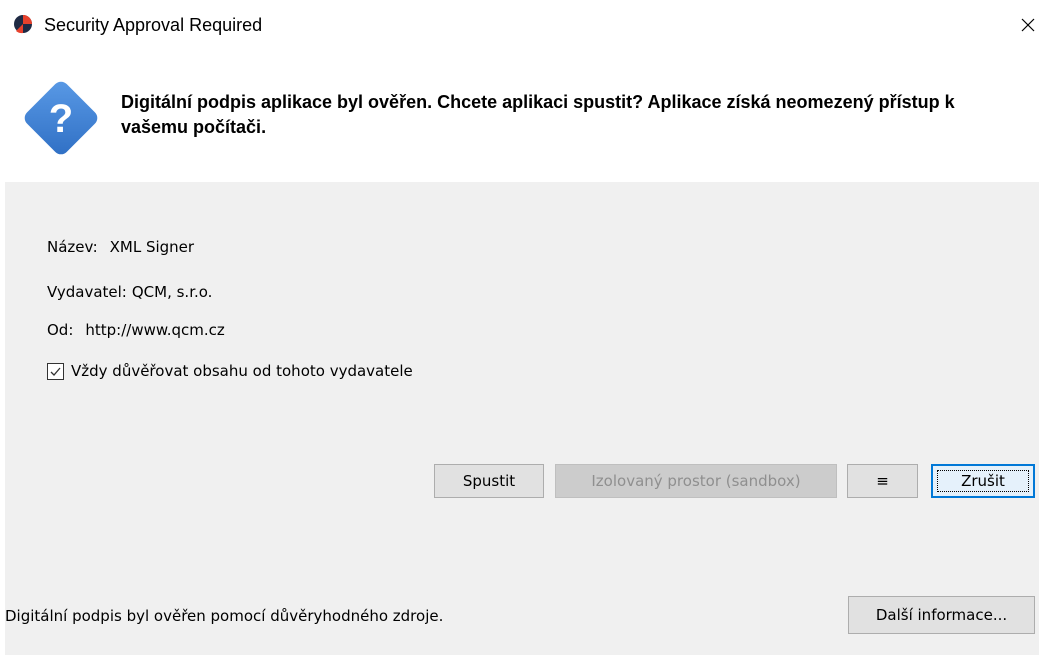  I want to click on from-row: Od: http://www.qcm.cz, so click(136, 330).